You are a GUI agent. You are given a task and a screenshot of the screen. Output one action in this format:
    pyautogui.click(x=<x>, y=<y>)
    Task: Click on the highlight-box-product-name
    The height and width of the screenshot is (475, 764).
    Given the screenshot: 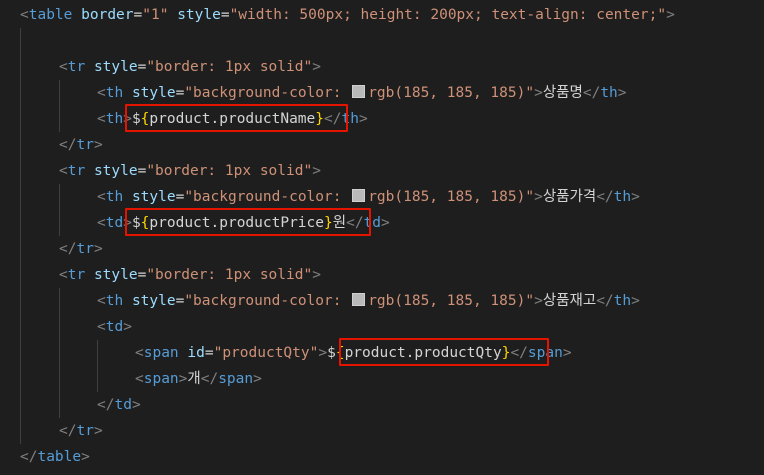 What is the action you would take?
    pyautogui.click(x=236, y=118)
    